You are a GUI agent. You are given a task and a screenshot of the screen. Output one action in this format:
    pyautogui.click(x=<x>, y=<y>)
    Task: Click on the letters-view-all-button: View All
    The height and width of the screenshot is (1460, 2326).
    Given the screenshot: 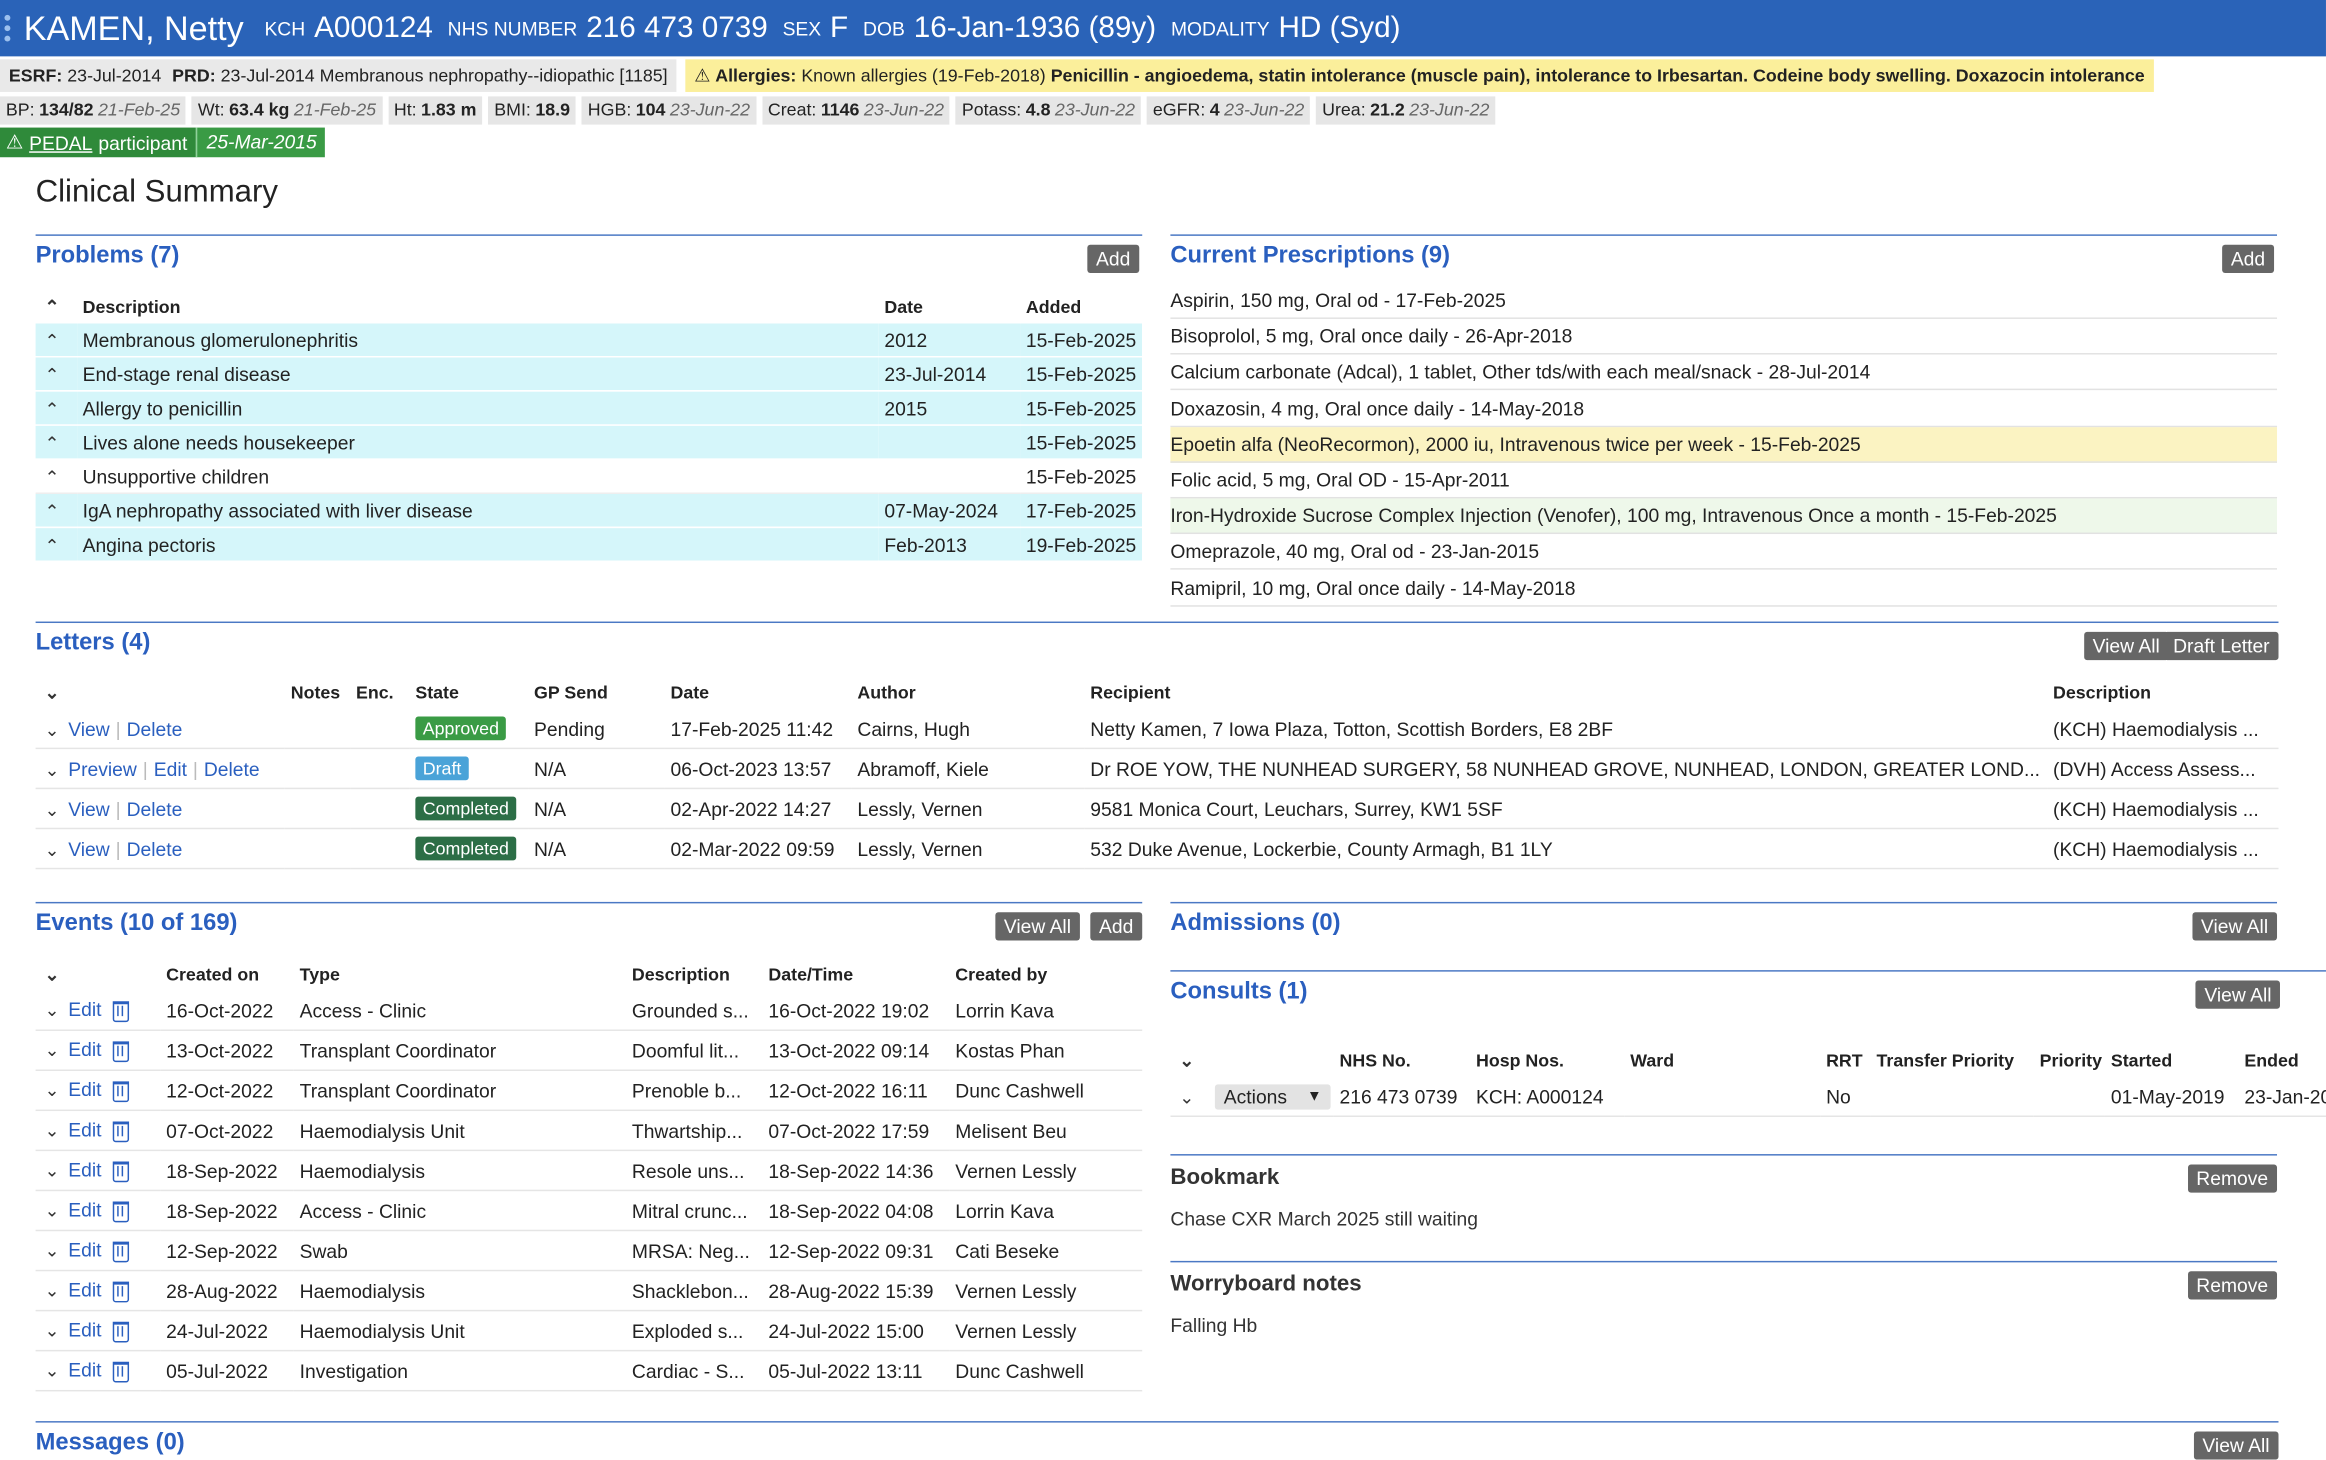 What is the action you would take?
    pyautogui.click(x=2126, y=646)
    